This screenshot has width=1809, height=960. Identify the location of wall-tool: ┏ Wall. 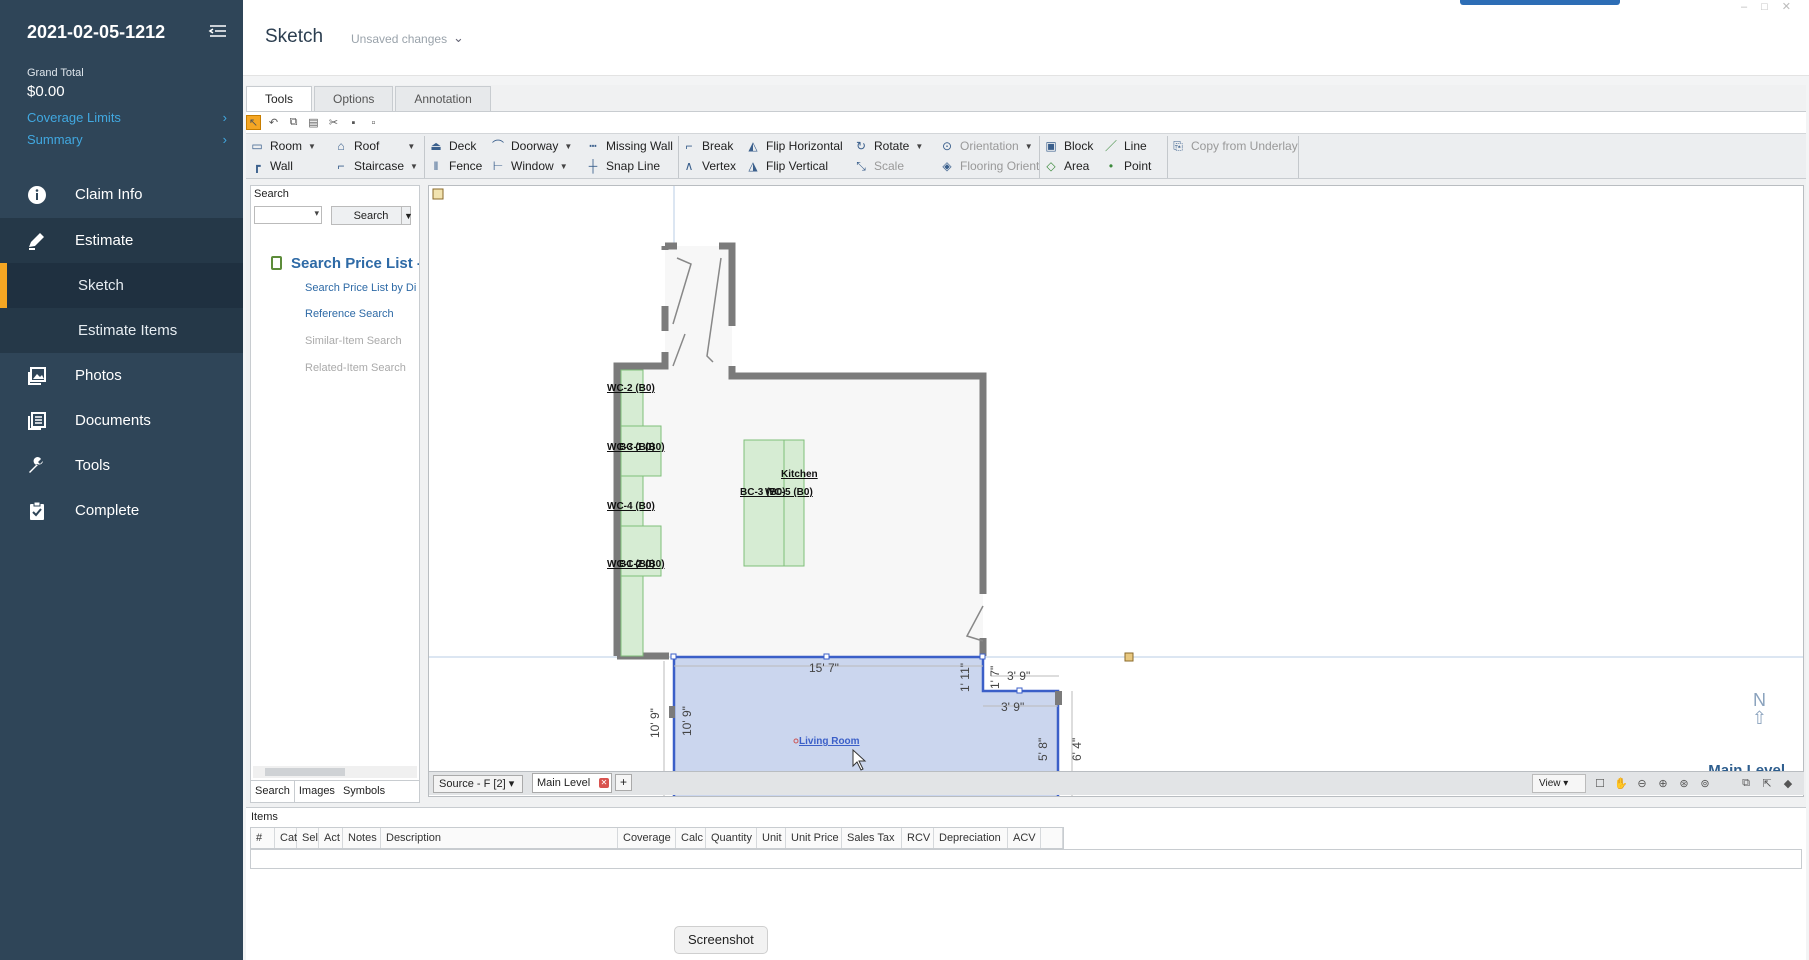
(271, 166).